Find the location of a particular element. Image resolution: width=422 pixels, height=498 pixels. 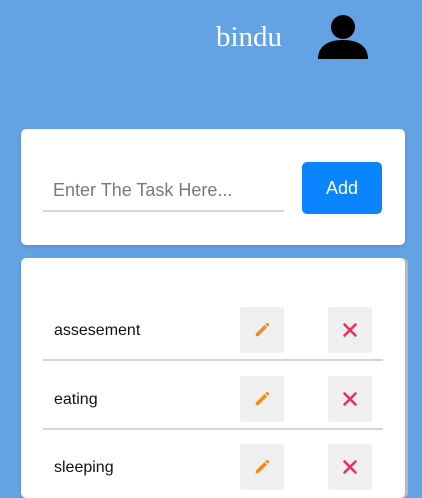

add-task-button: Add is located at coordinates (342, 188).